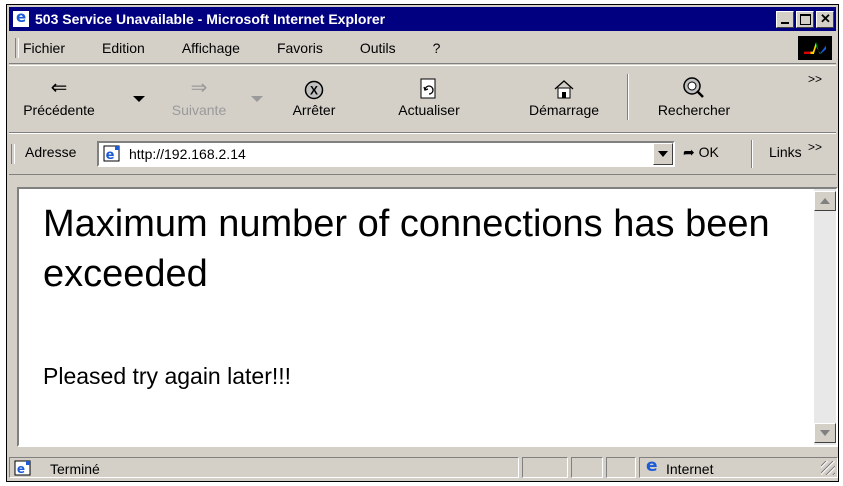 Image resolution: width=843 pixels, height=486 pixels. I want to click on error-message: Pleased try again later!!!, so click(167, 376).